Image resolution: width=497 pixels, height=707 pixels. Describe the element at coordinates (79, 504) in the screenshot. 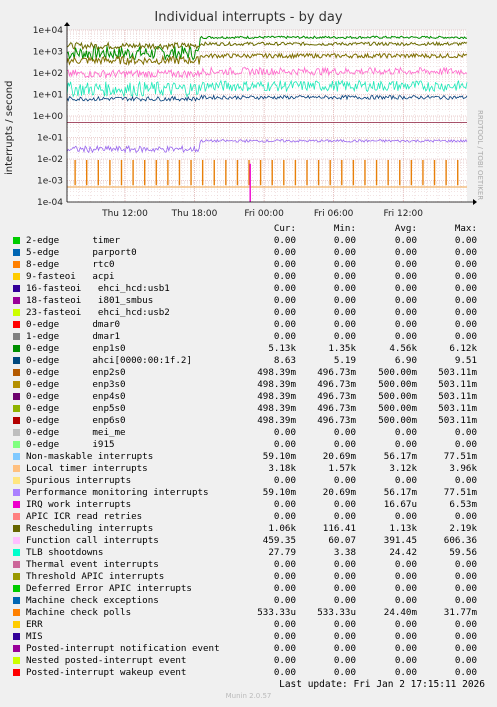

I see `legend-label: IRQ work interrupts` at that location.